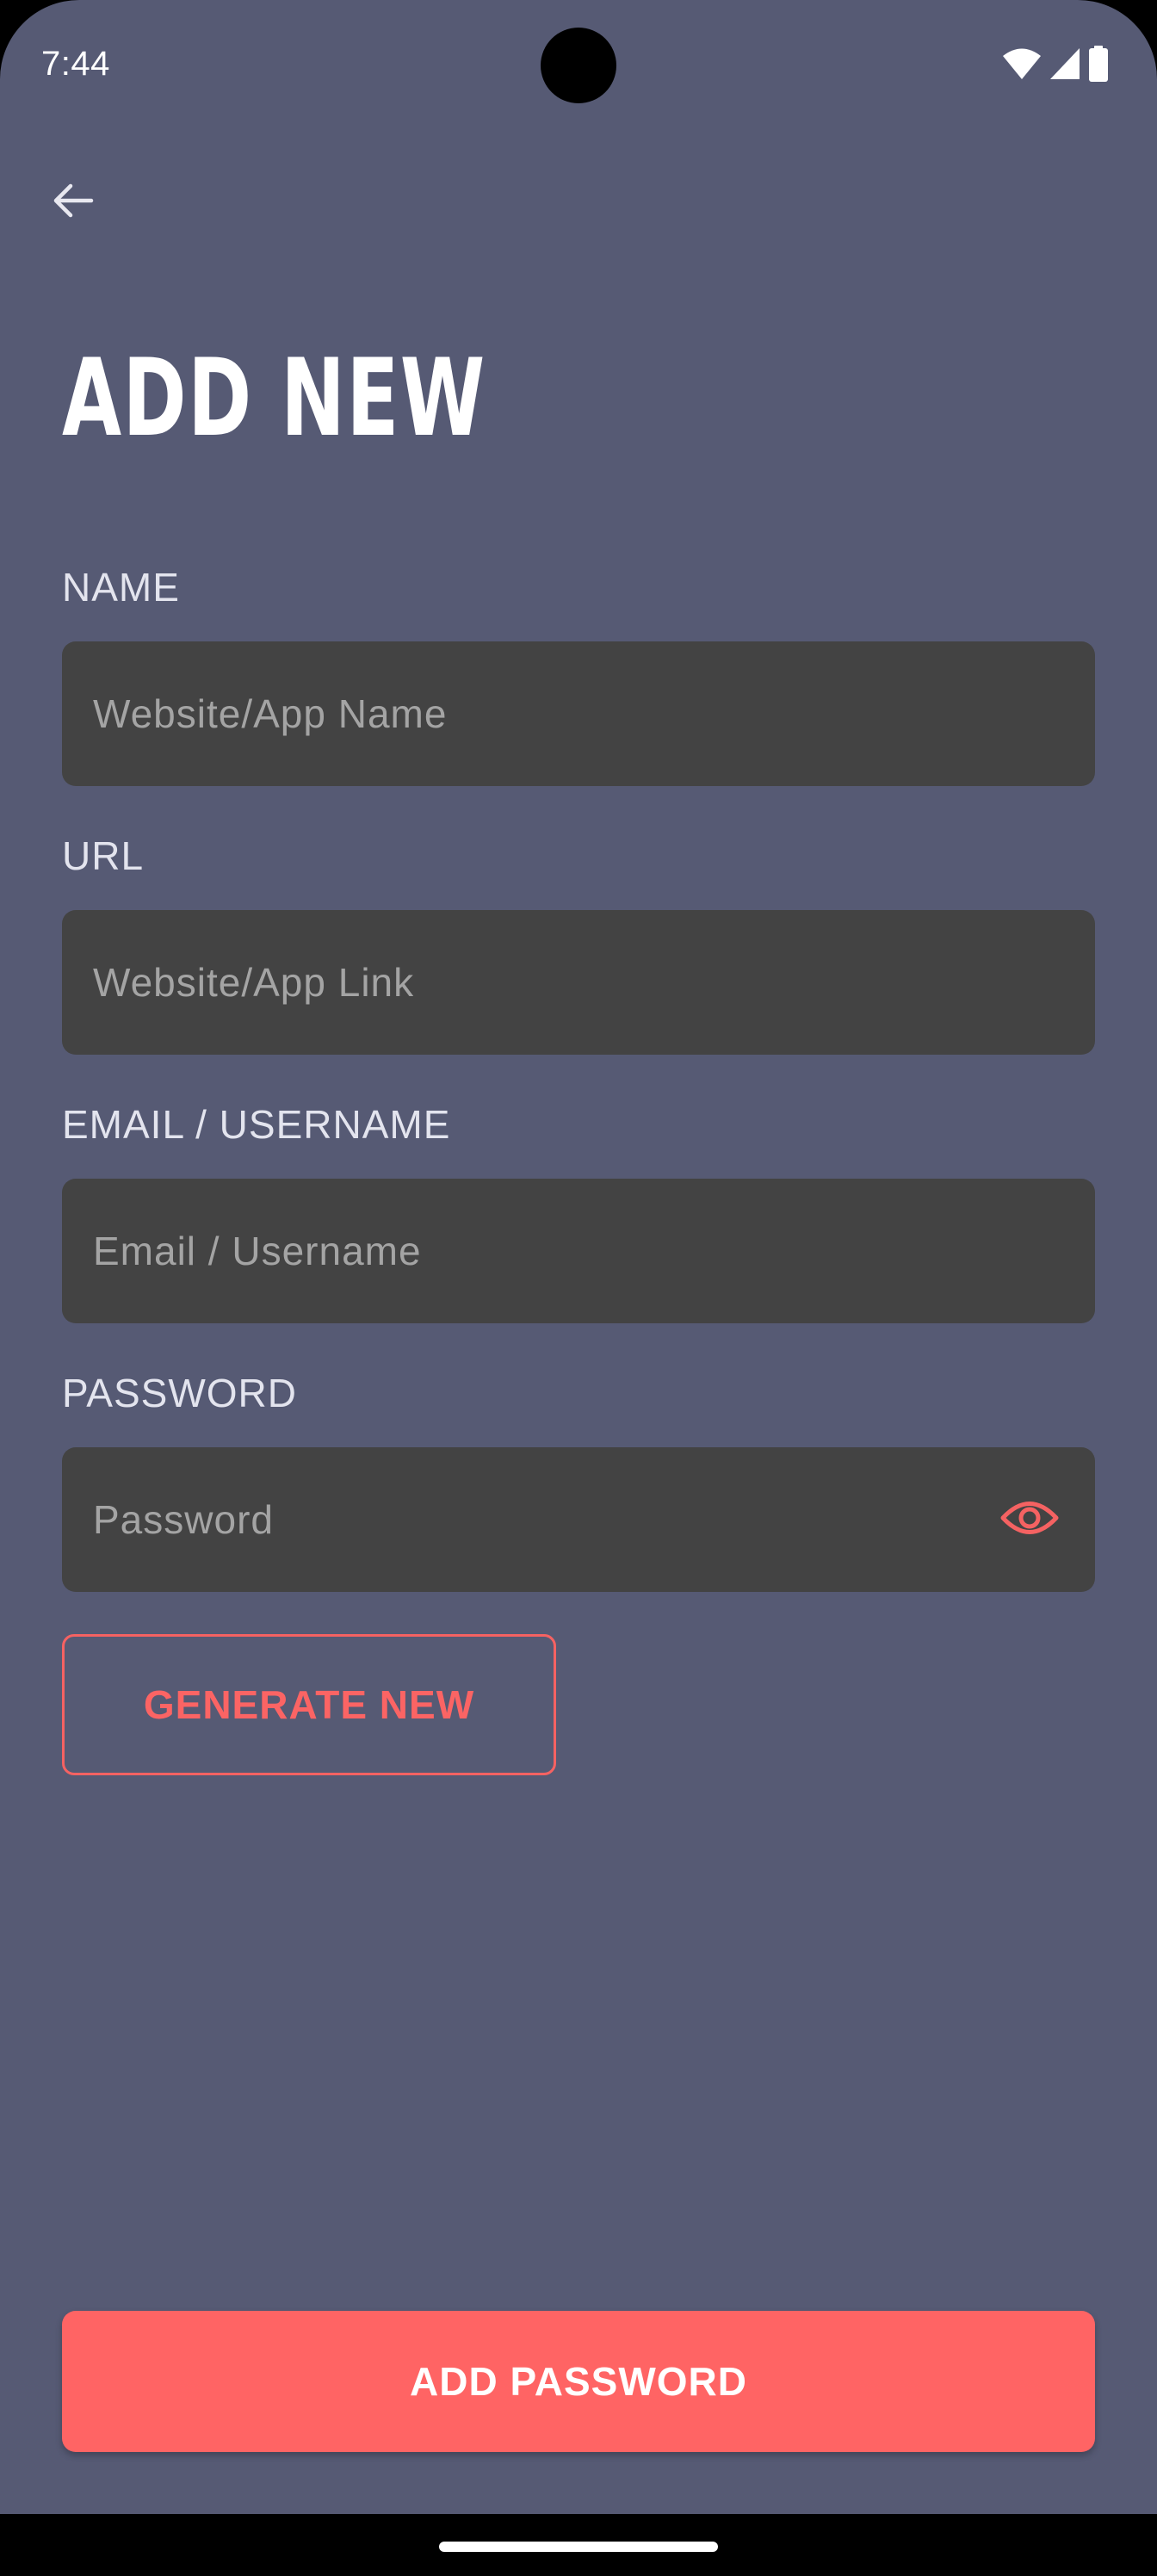  Describe the element at coordinates (309, 1704) in the screenshot. I see `generate-password-button: GENERATE NEW` at that location.